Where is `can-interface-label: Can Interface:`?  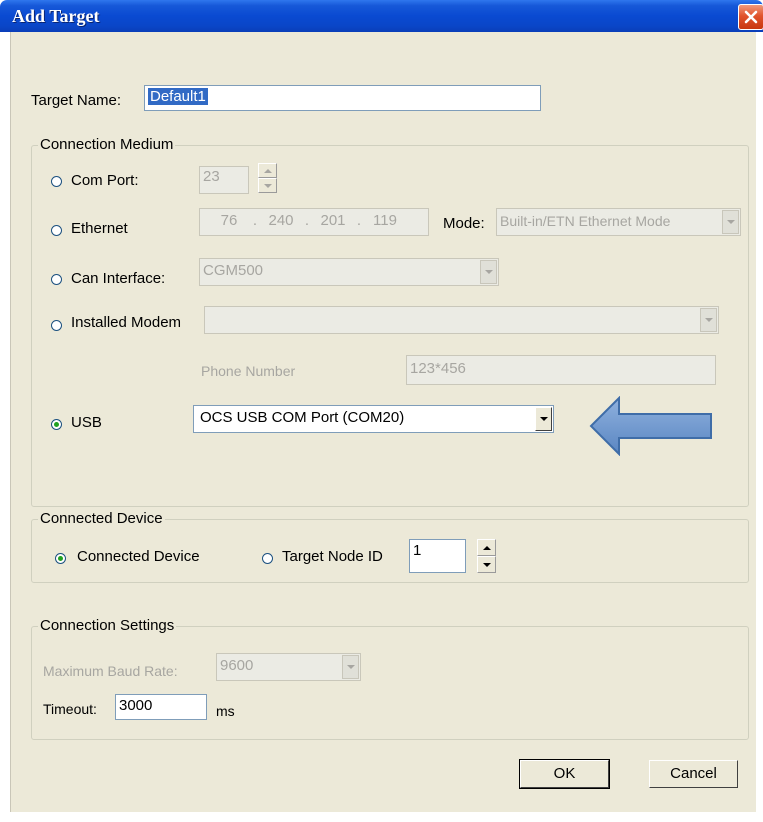
can-interface-label: Can Interface: is located at coordinates (118, 278).